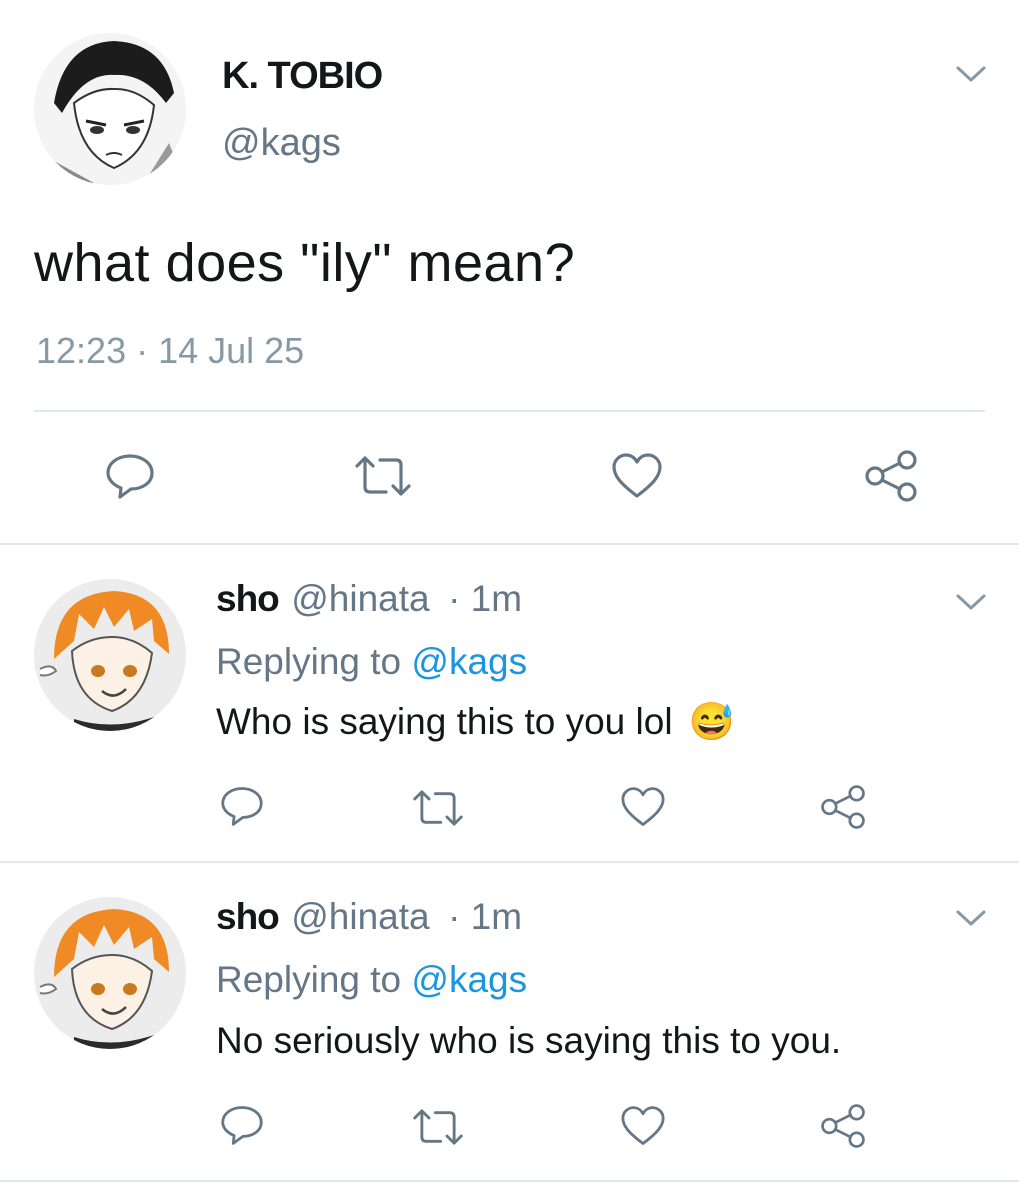 The height and width of the screenshot is (1200, 1019). Describe the element at coordinates (711, 721) in the screenshot. I see `grinning-sweat-emoji: 😅` at that location.